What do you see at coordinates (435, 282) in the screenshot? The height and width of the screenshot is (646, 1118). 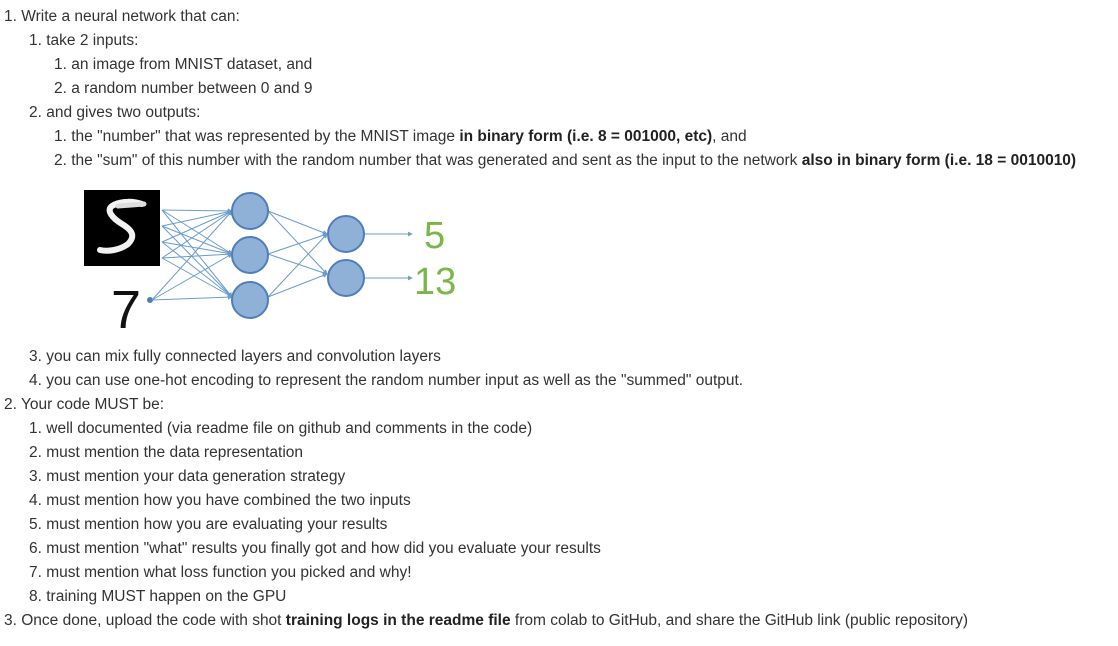 I see `output-label-sum: 13` at bounding box center [435, 282].